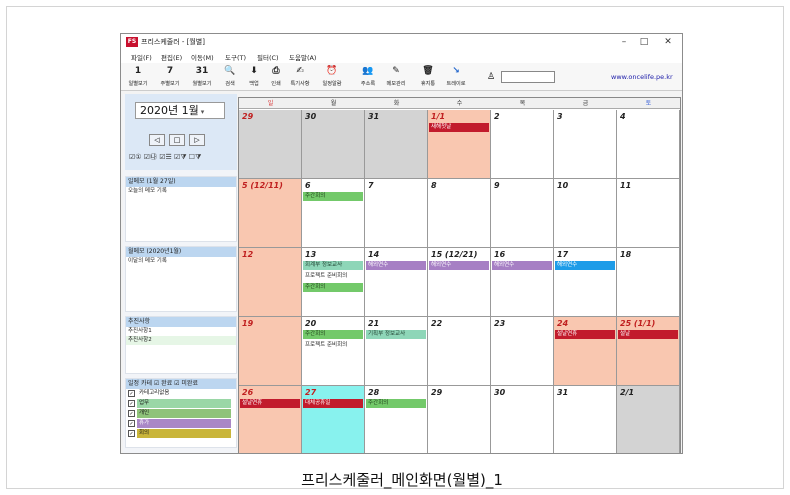 This screenshot has width=790, height=495. What do you see at coordinates (648, 334) in the screenshot?
I see `event-bar: 설날` at bounding box center [648, 334].